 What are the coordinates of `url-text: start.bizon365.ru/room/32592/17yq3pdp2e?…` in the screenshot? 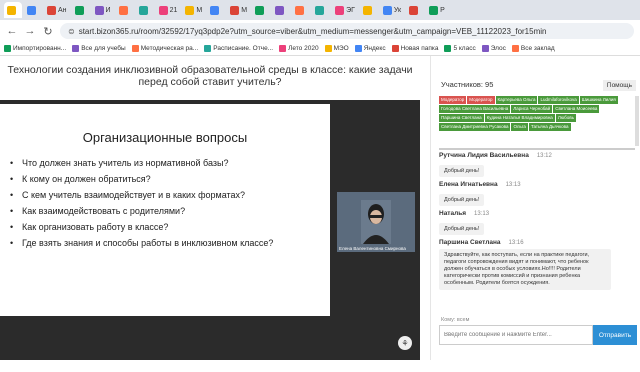 It's located at (312, 31).